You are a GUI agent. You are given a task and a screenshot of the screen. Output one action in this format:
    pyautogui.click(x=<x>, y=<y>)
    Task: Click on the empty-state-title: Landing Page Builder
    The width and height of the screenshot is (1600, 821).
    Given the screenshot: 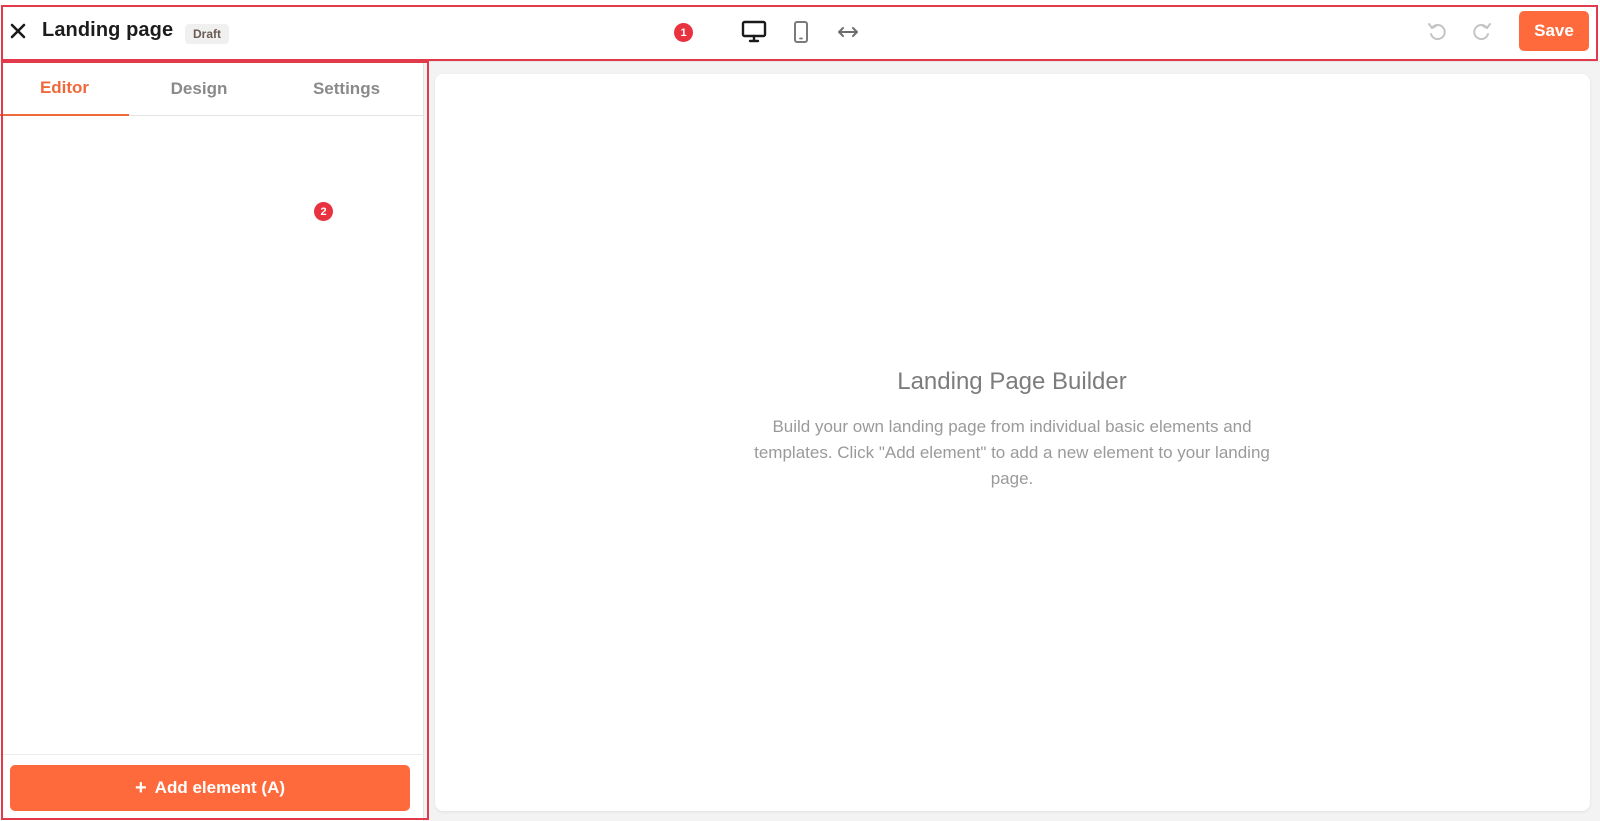 What is the action you would take?
    pyautogui.click(x=1012, y=381)
    